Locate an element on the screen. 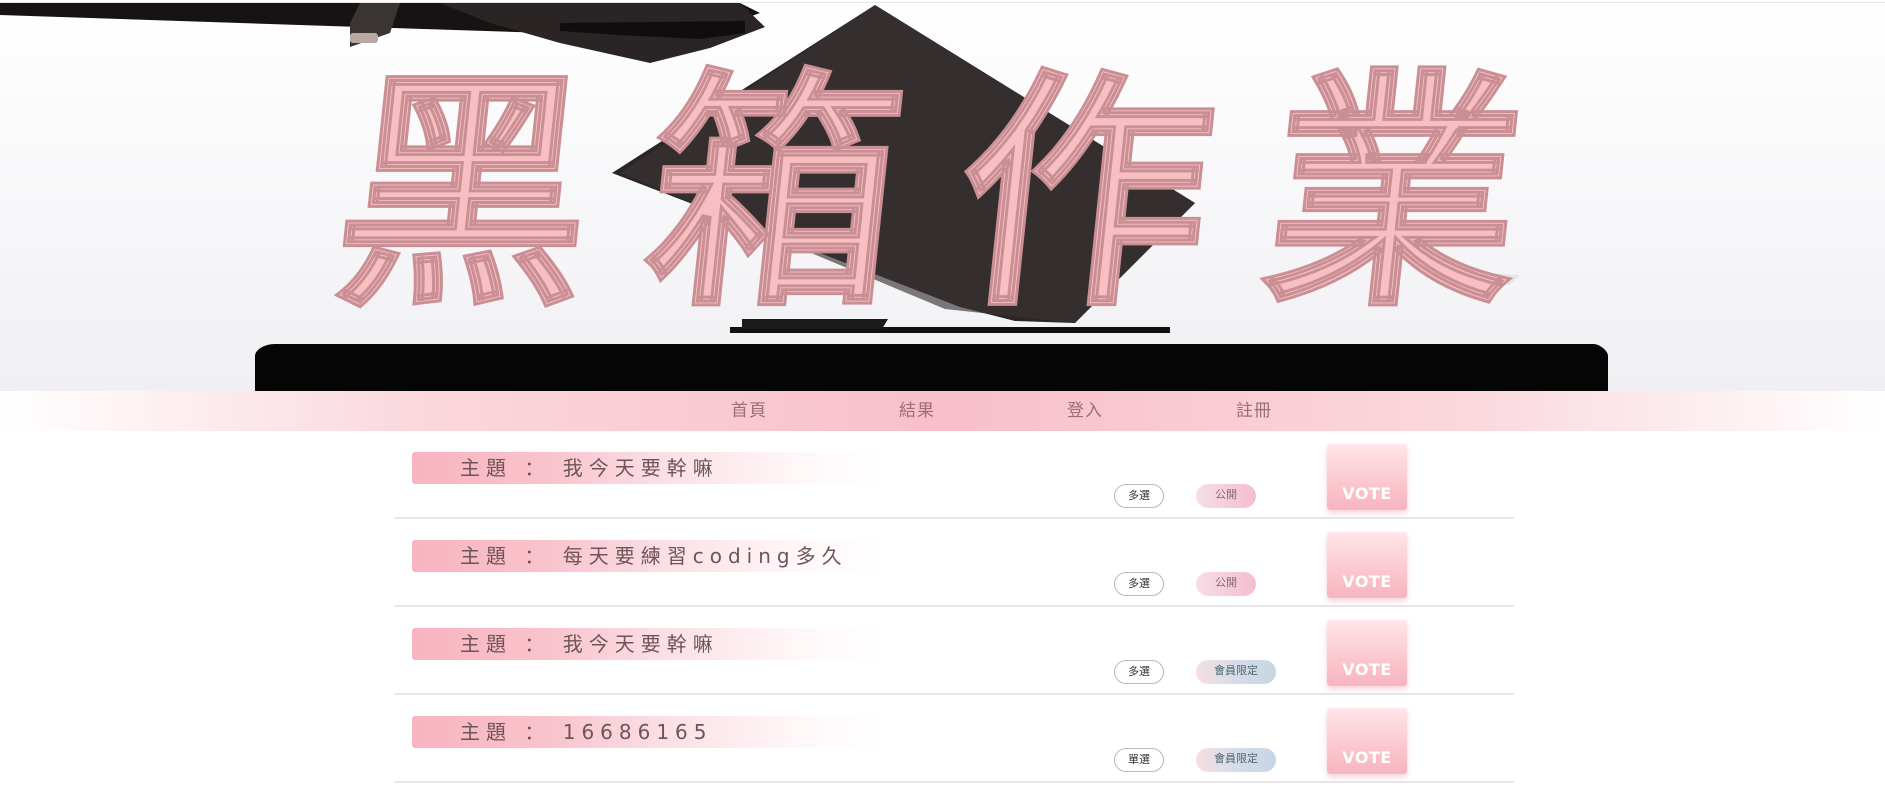 The height and width of the screenshot is (788, 1885). poll-item: 主題 ： 我今天要幹嘛 多選 公開 VOTE is located at coordinates (954, 475).